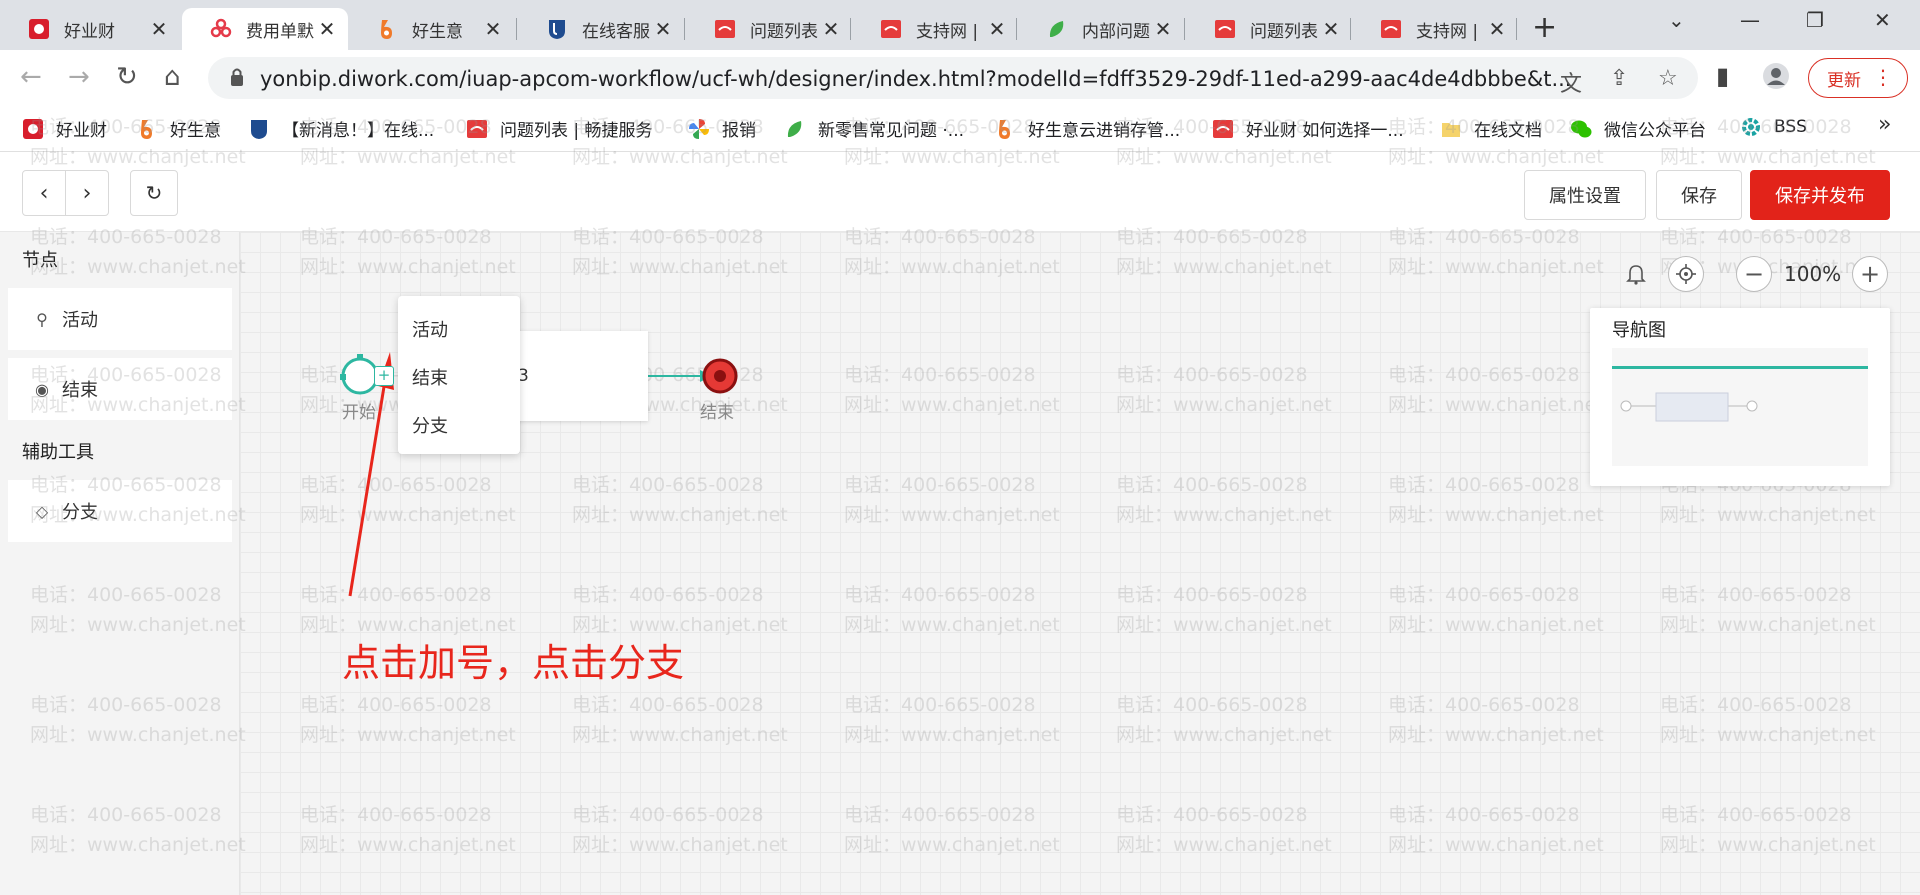 The image size is (1920, 895). I want to click on menu-item-end: 结束, so click(430, 377).